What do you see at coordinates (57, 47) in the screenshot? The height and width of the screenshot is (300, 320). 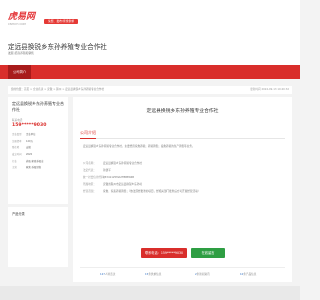 I see `company-title: 定远县换锐乡东孙养殖专业合作社` at bounding box center [57, 47].